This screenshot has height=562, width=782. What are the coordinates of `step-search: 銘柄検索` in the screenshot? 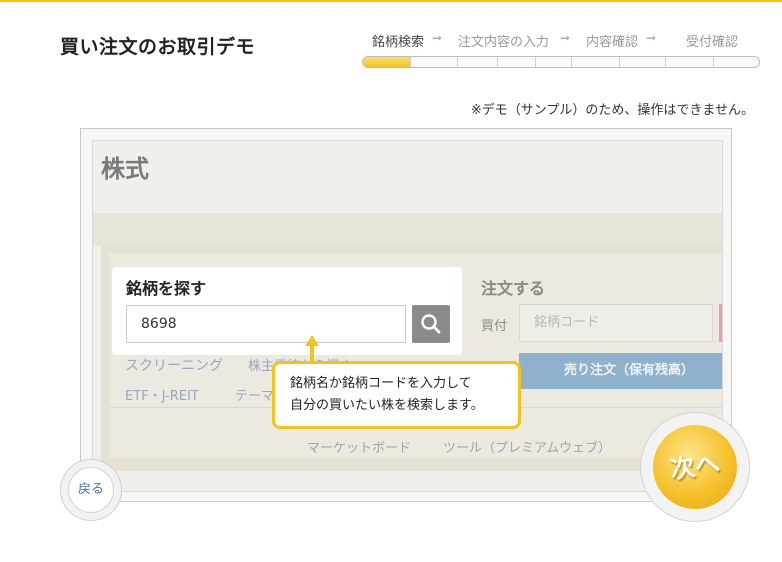 It's located at (398, 42).